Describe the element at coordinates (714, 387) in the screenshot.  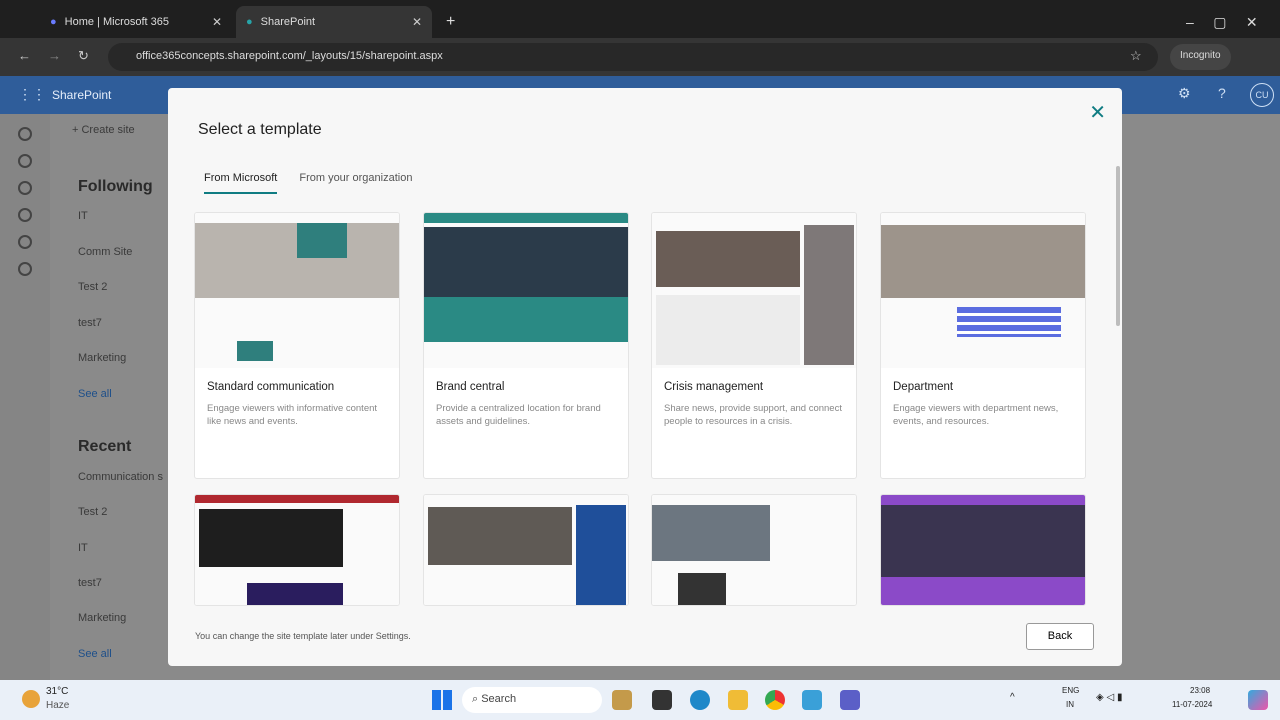
I see `template-name: Crisis management` at that location.